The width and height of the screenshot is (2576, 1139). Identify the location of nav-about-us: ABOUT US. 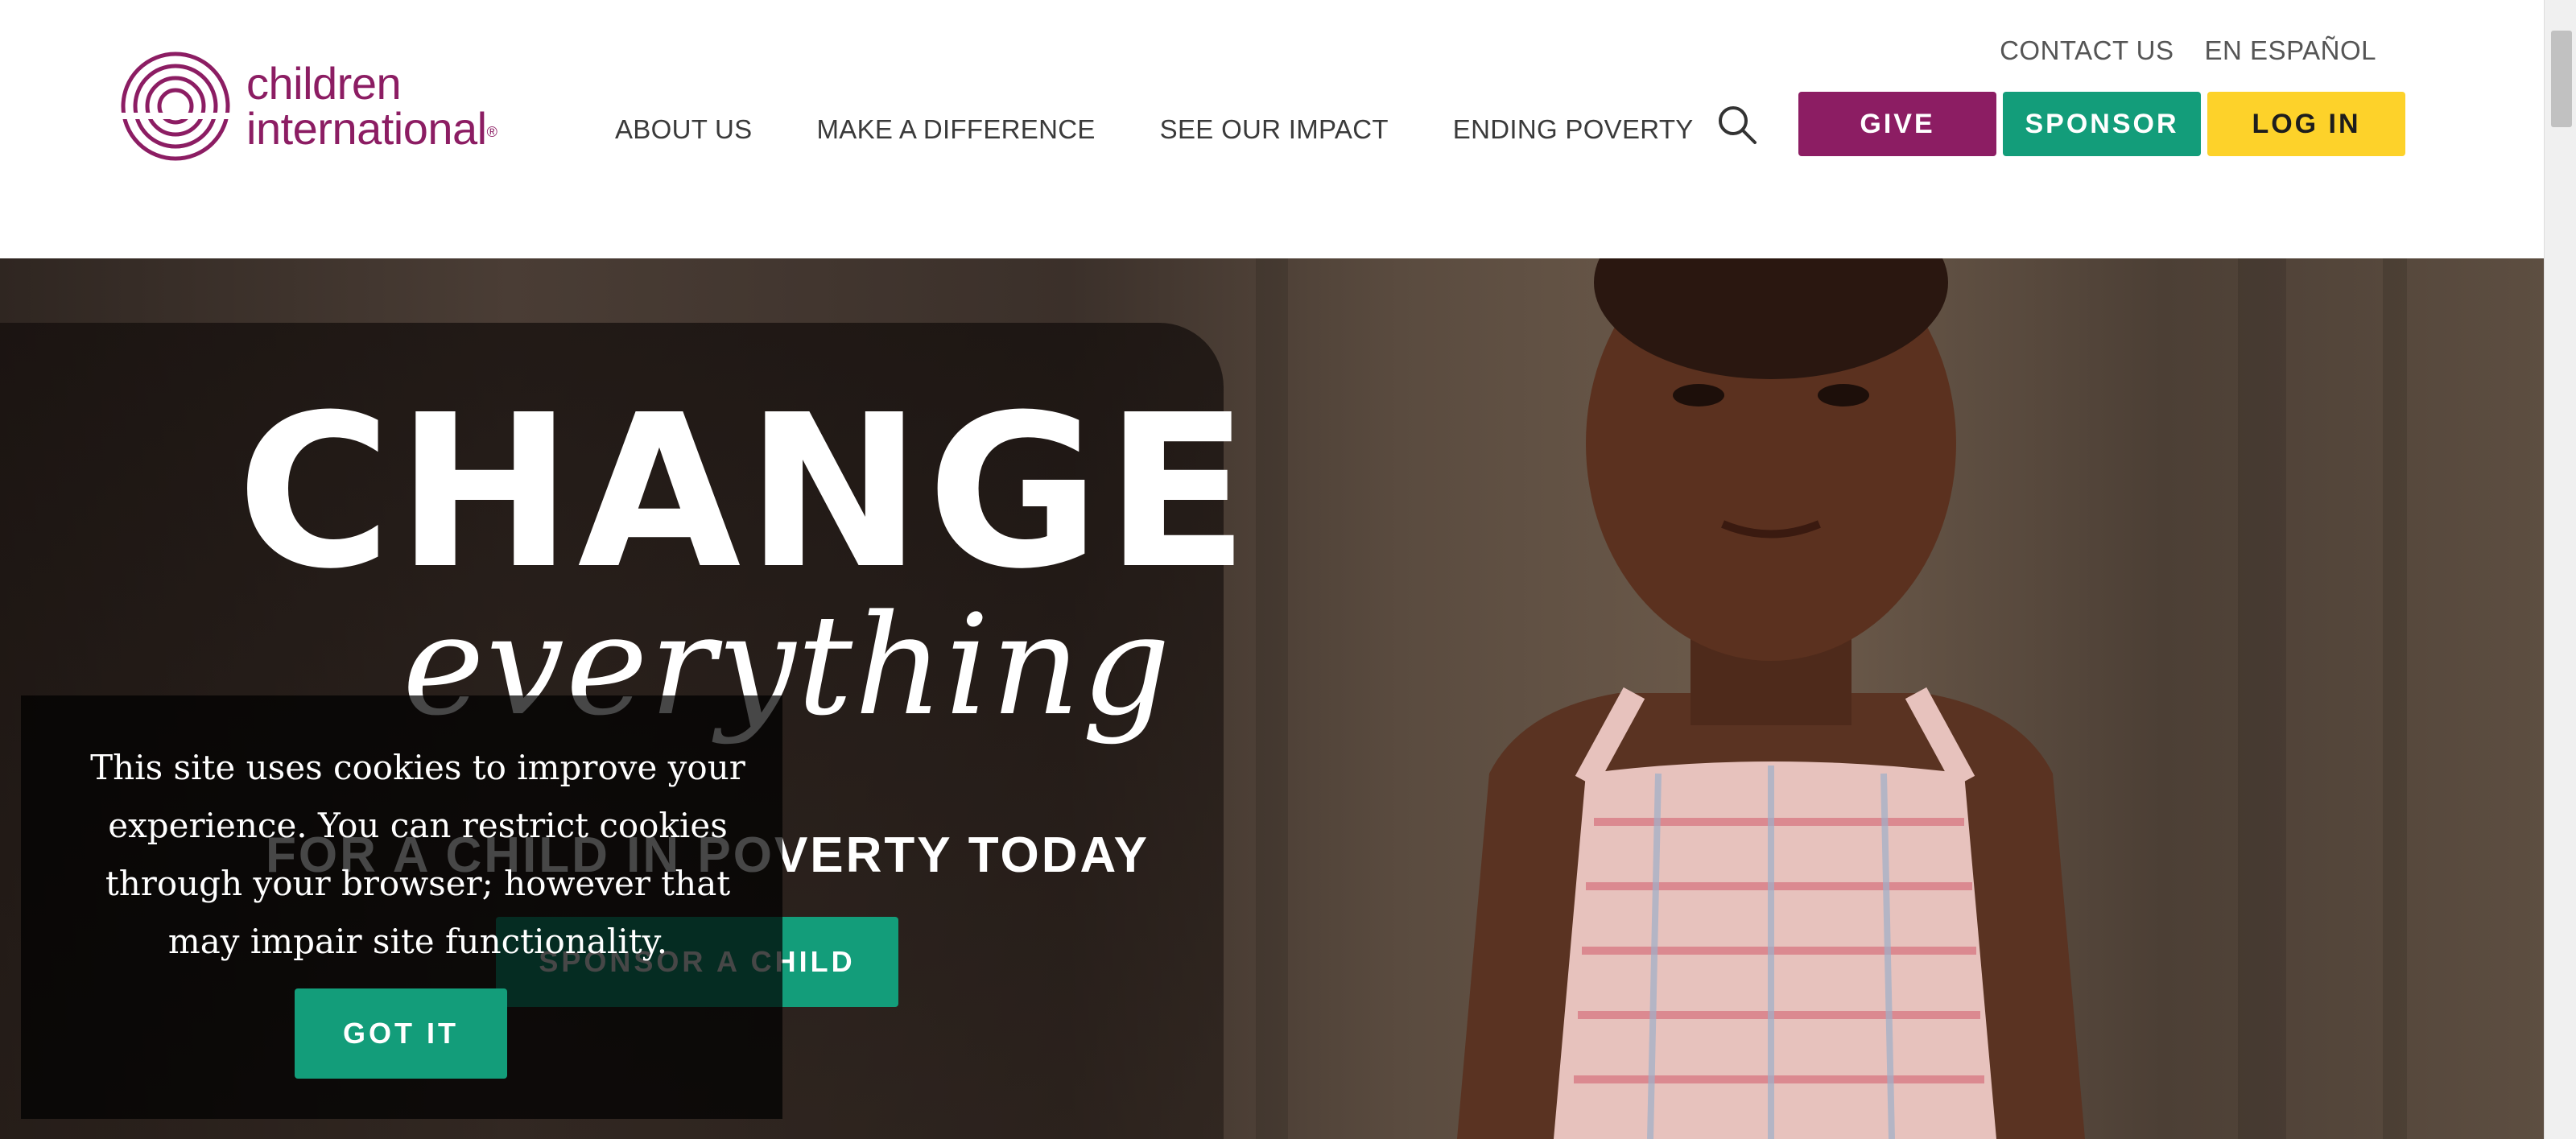
(684, 129).